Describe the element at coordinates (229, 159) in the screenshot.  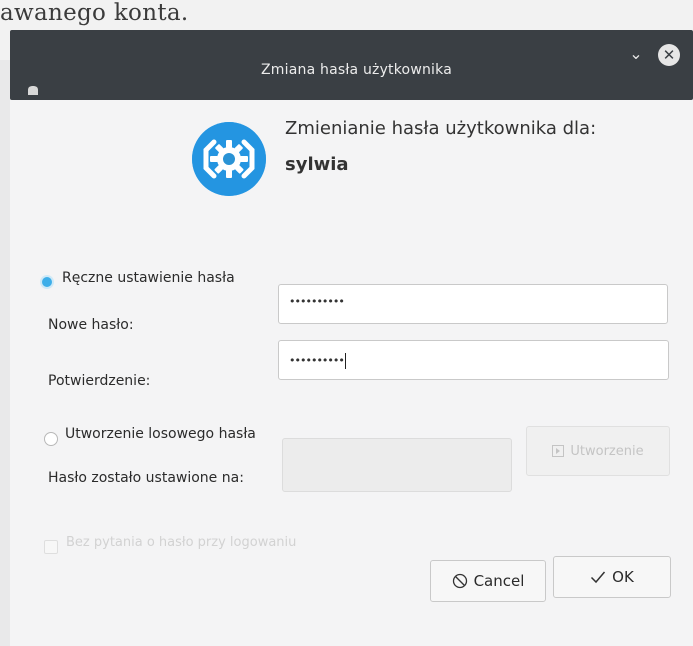
I see `kde-logo-icon` at that location.